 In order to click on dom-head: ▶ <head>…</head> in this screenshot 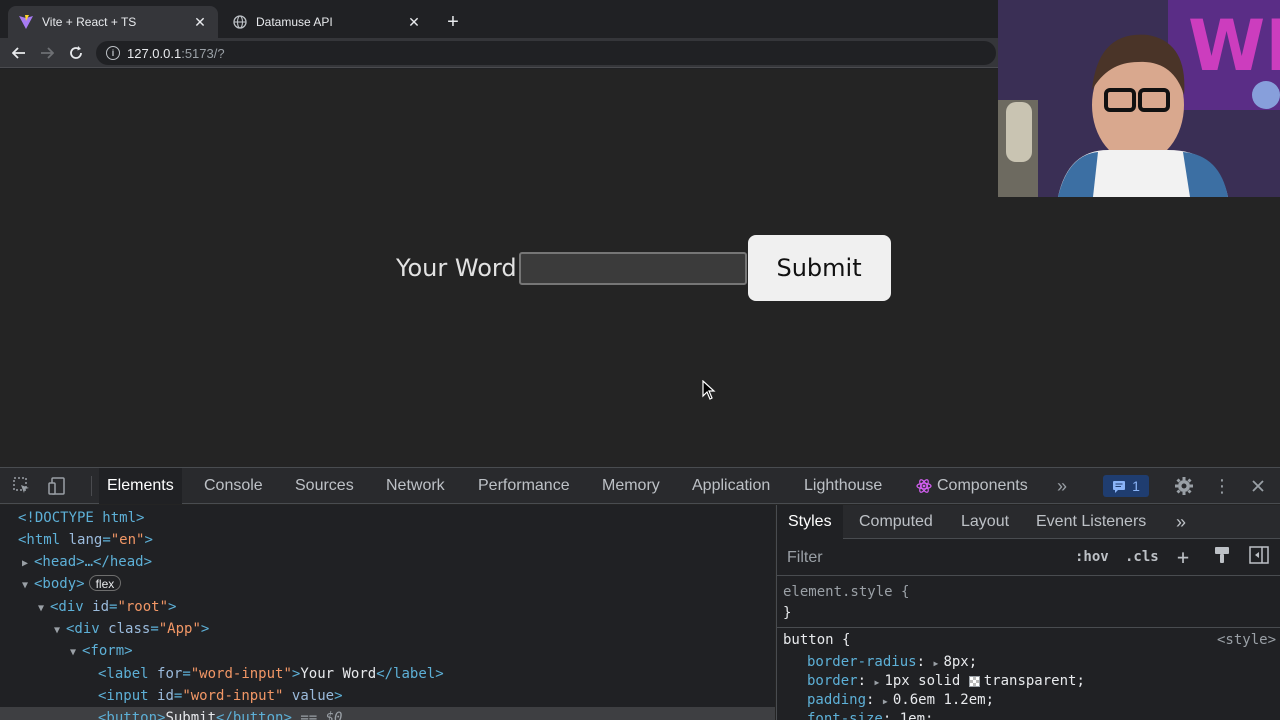, I will do `click(87, 562)`.